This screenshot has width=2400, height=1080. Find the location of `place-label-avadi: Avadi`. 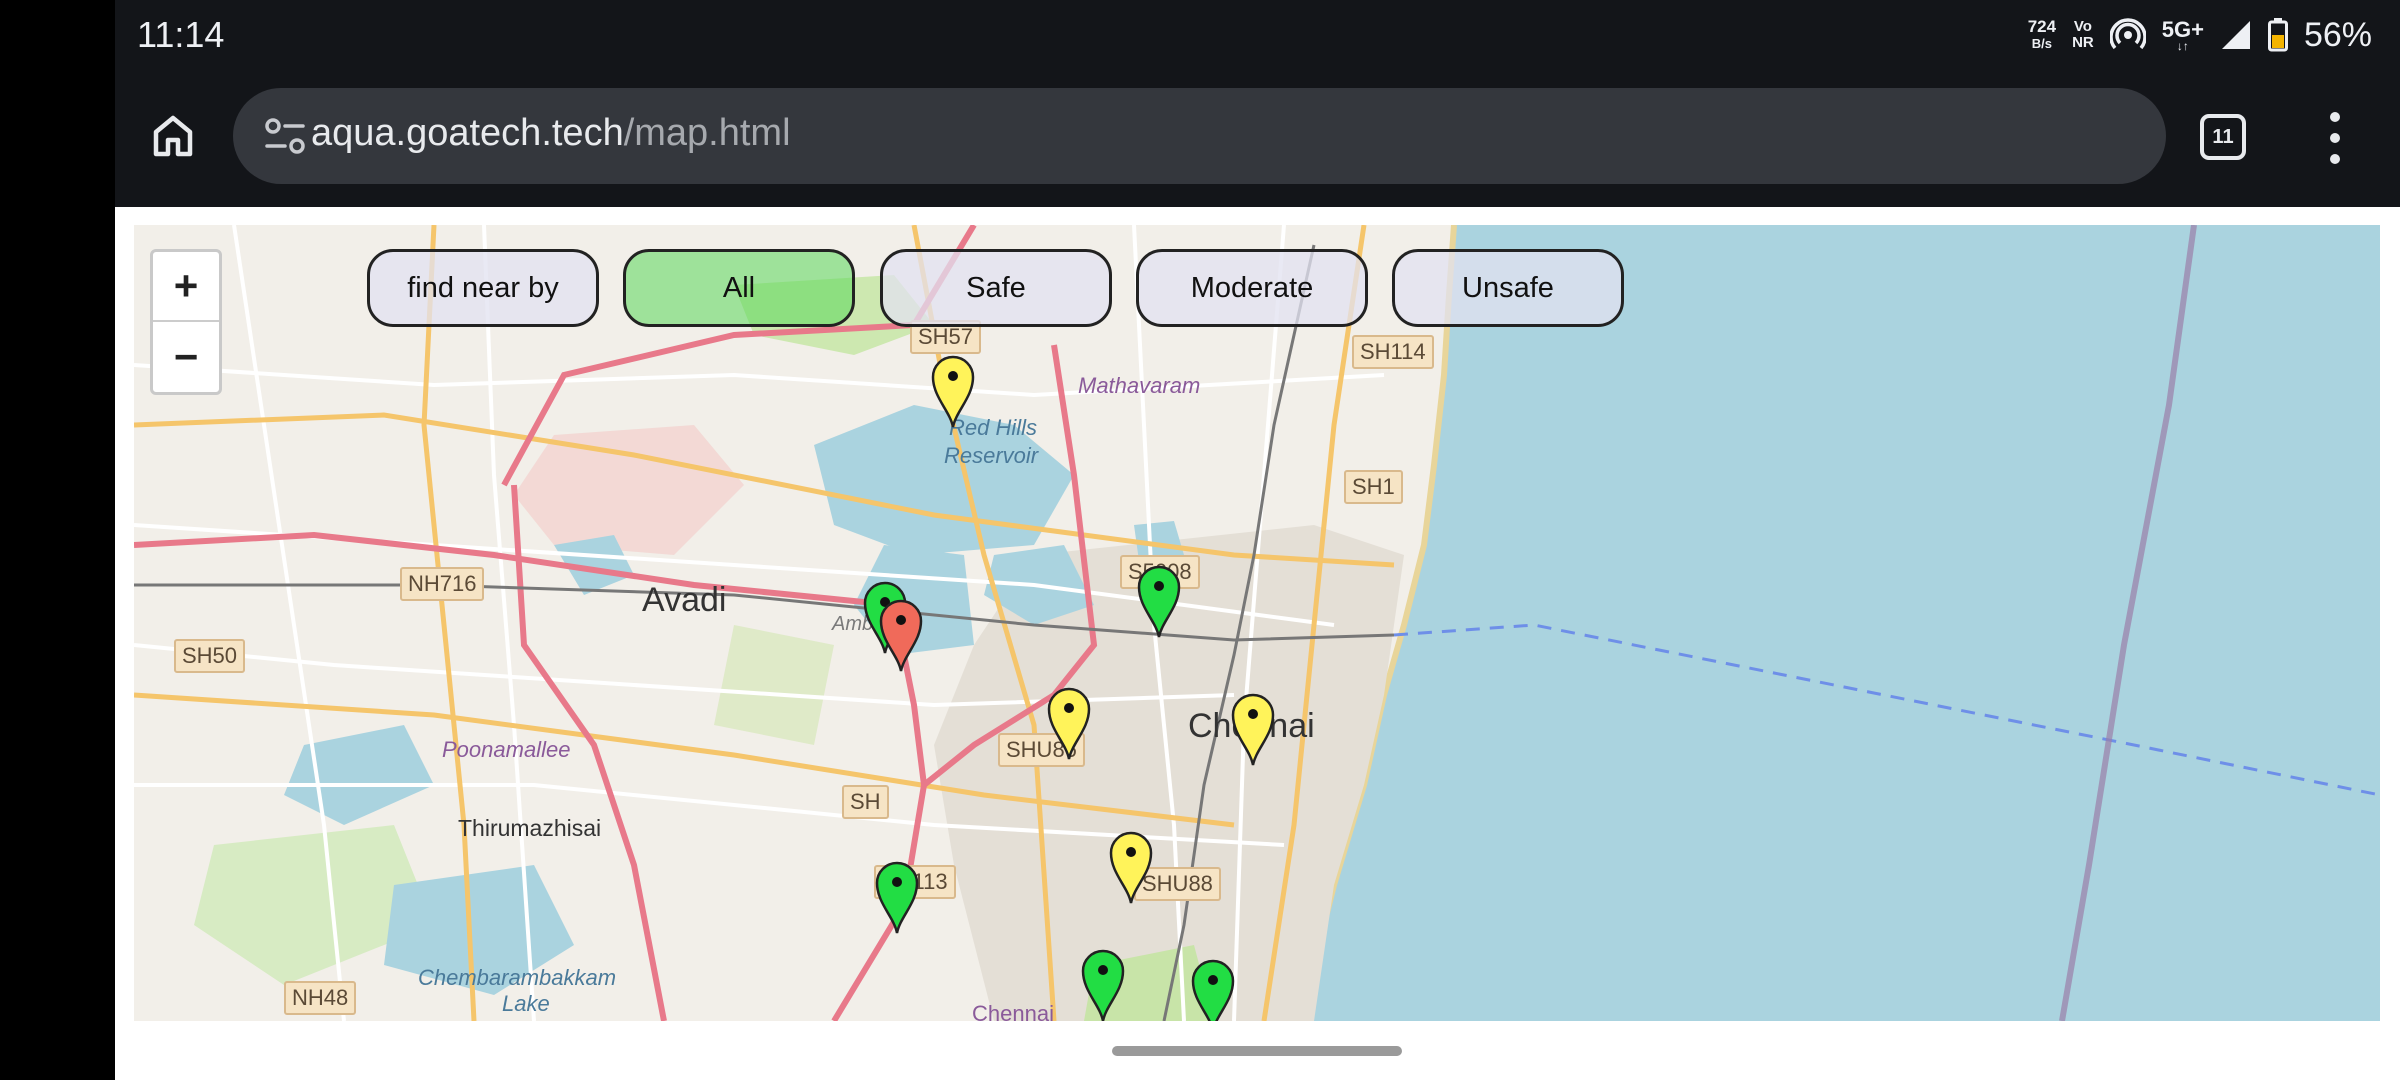

place-label-avadi: Avadi is located at coordinates (684, 600).